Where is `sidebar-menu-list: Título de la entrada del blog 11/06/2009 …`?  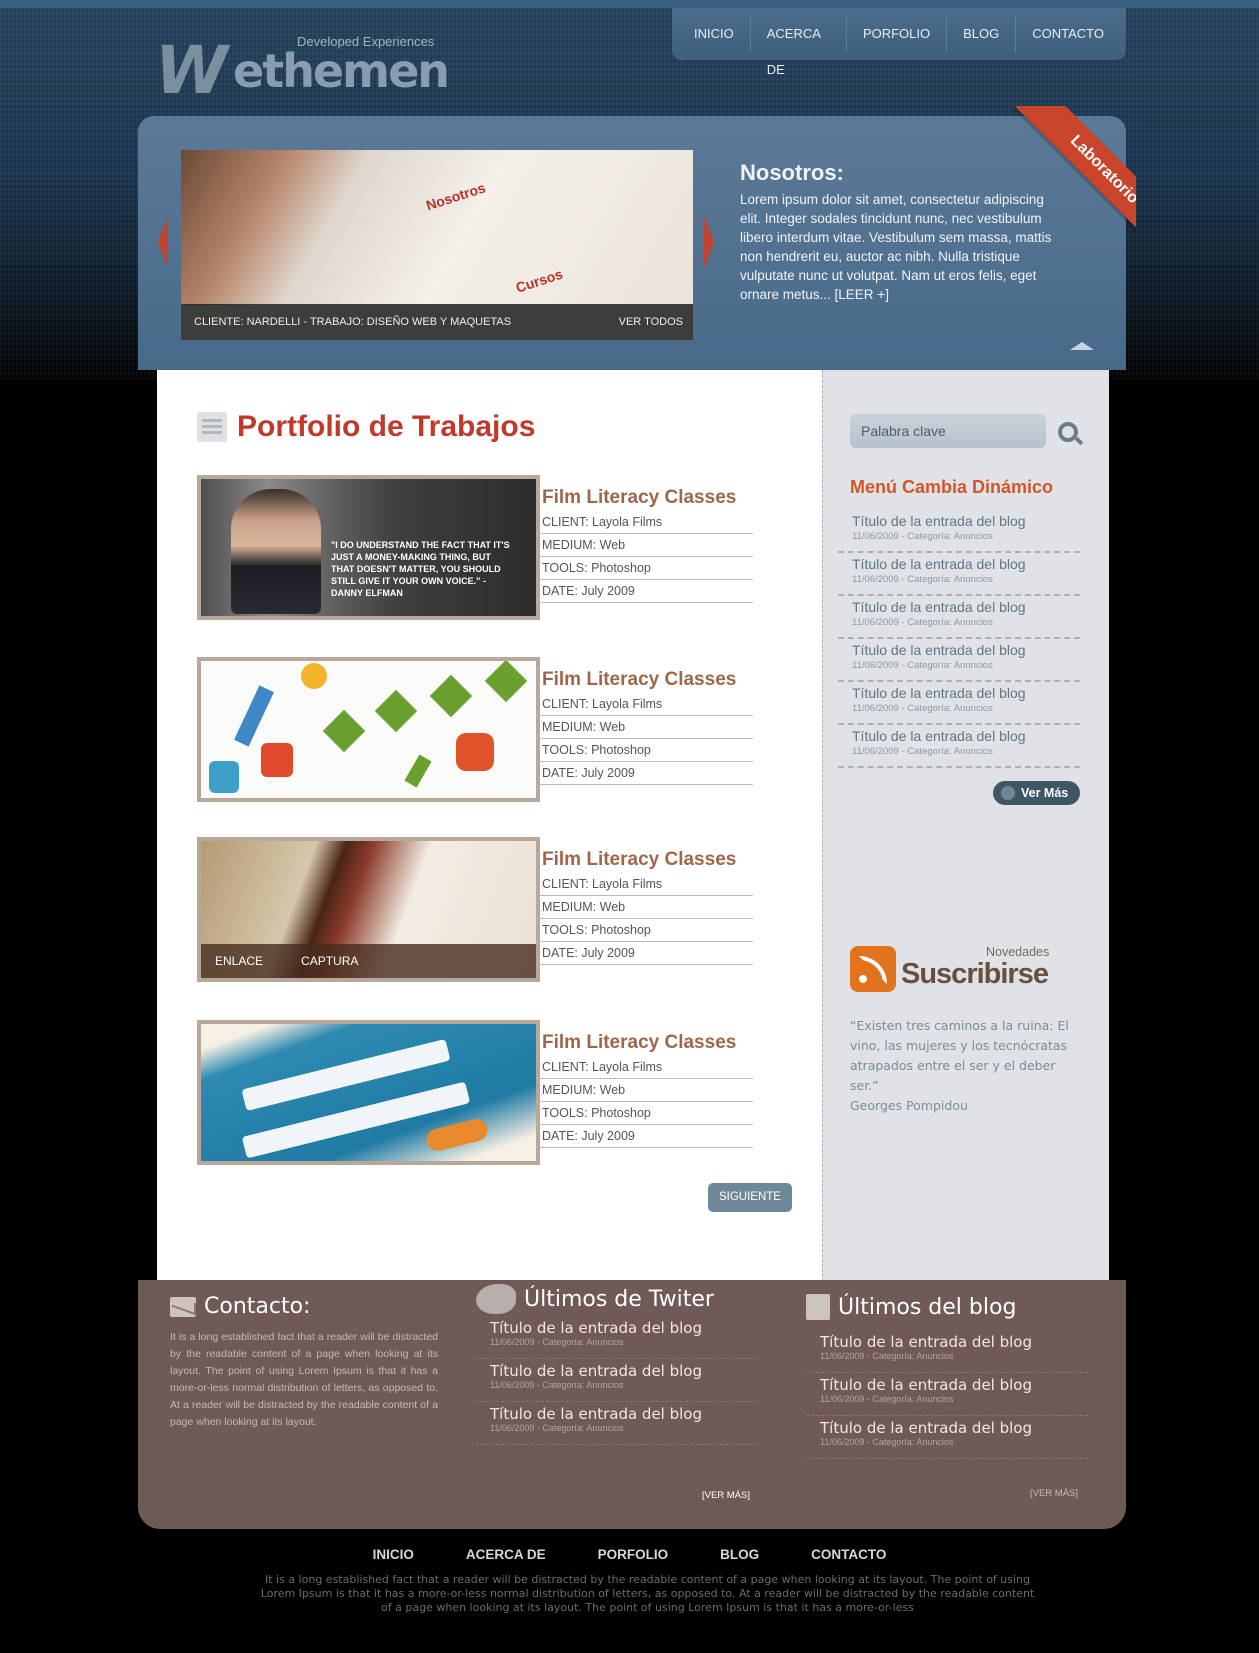 sidebar-menu-list: Título de la entrada del blog 11/06/2009 … is located at coordinates (959, 639).